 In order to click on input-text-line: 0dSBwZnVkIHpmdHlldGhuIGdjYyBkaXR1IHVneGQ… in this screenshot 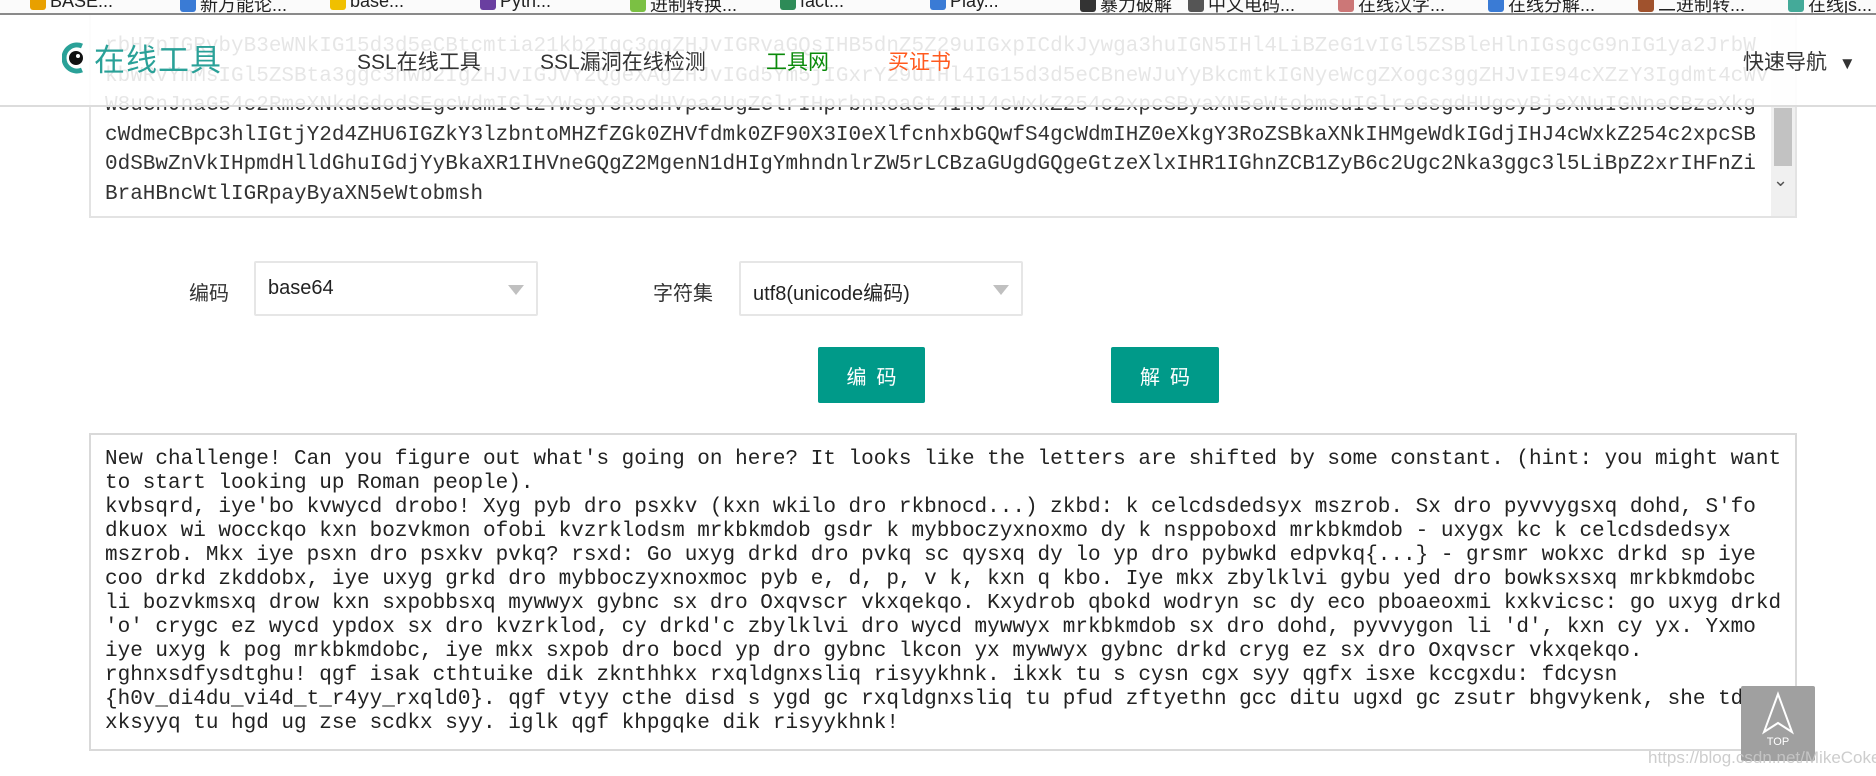, I will do `click(930, 164)`.